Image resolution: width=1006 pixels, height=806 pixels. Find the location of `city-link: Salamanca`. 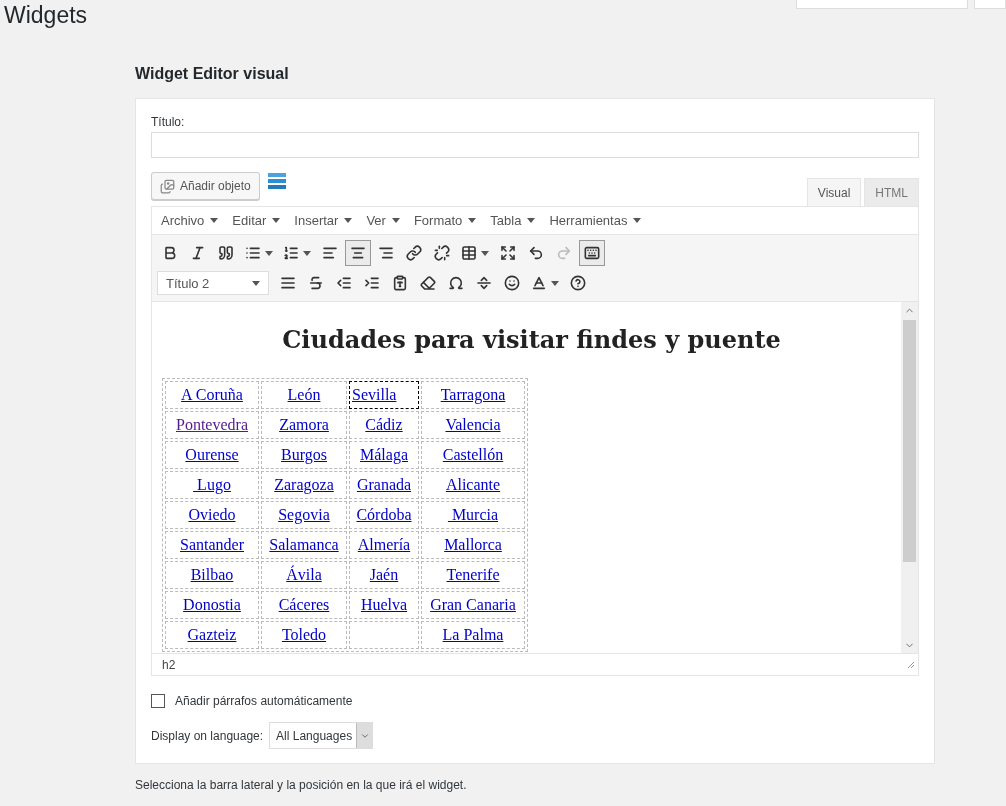

city-link: Salamanca is located at coordinates (304, 544).